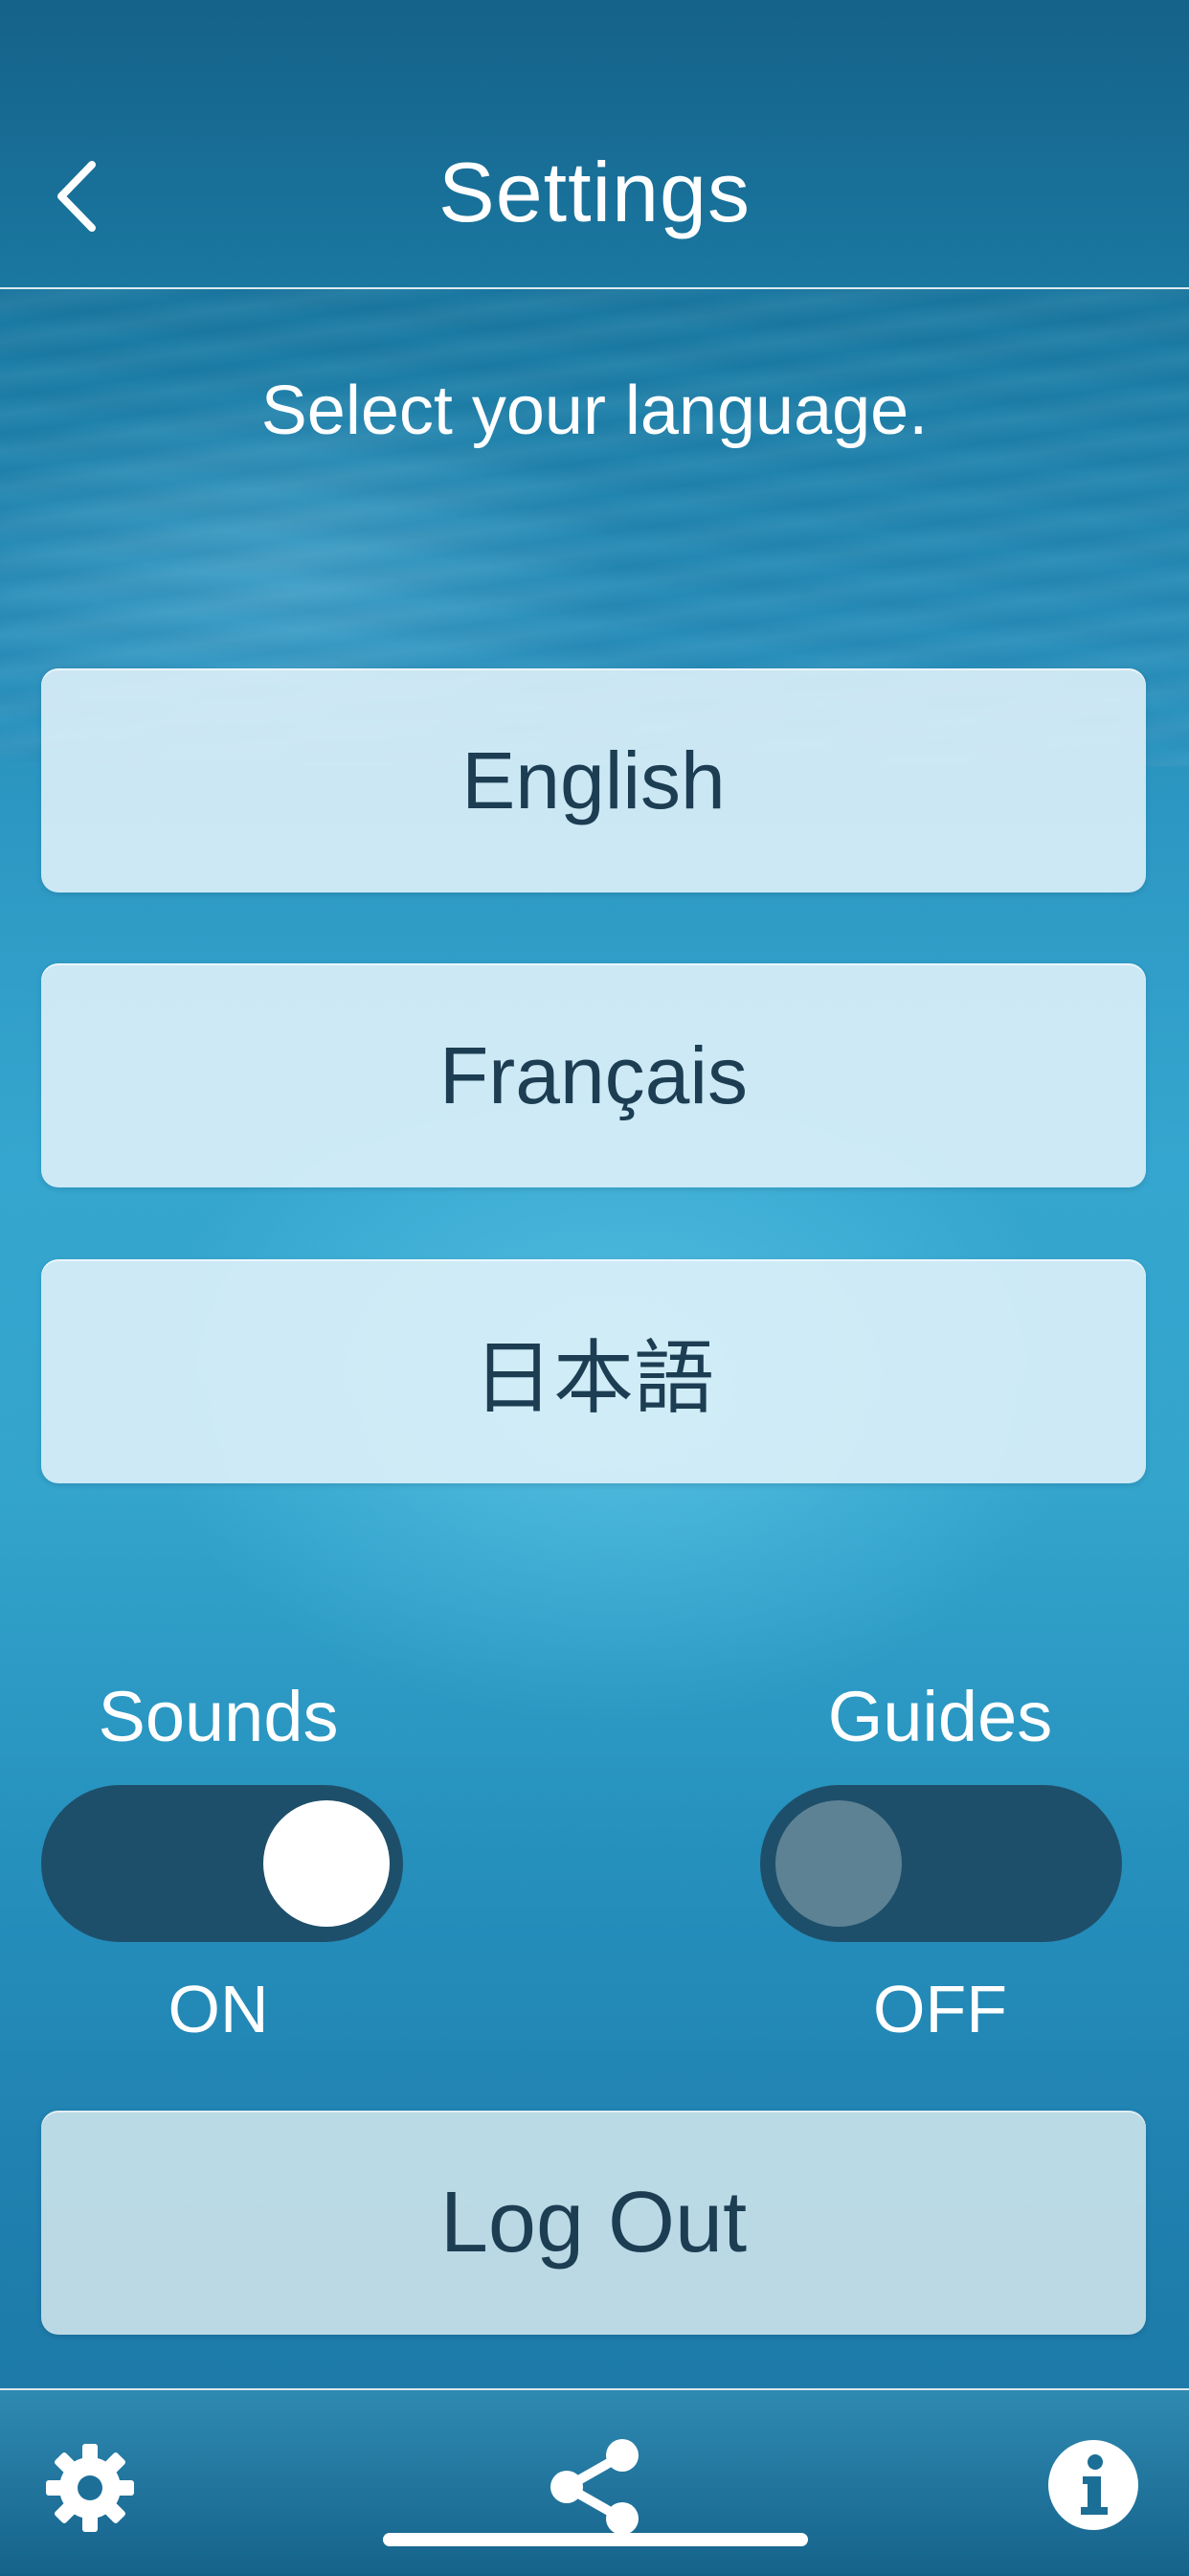 Image resolution: width=1189 pixels, height=2576 pixels. Describe the element at coordinates (326, 1863) in the screenshot. I see `sounds-toggle-knob` at that location.